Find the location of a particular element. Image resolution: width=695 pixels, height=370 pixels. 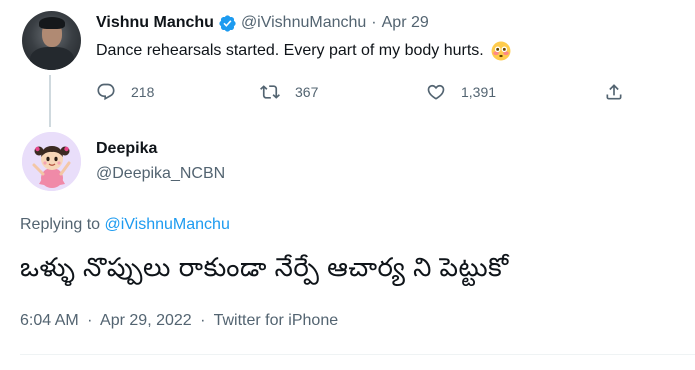

author-handle: @Deepika_NCBN is located at coordinates (160, 174).